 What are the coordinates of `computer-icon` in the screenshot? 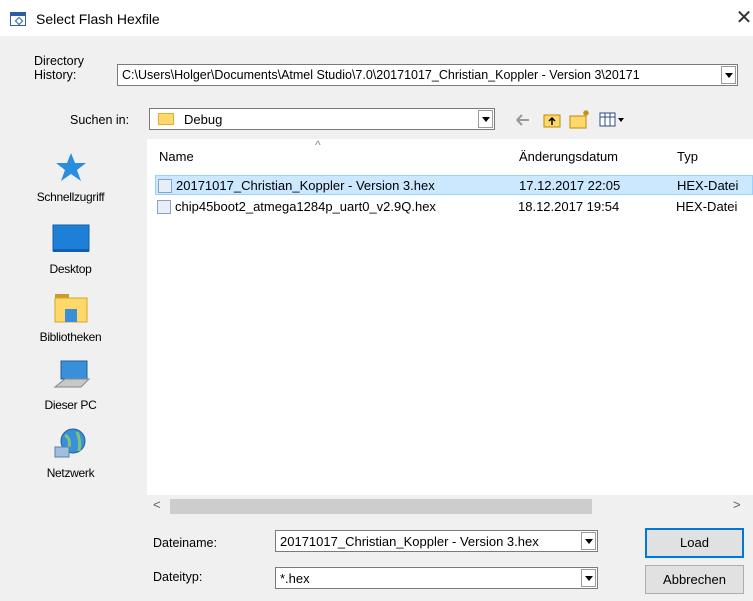 It's located at (71, 374).